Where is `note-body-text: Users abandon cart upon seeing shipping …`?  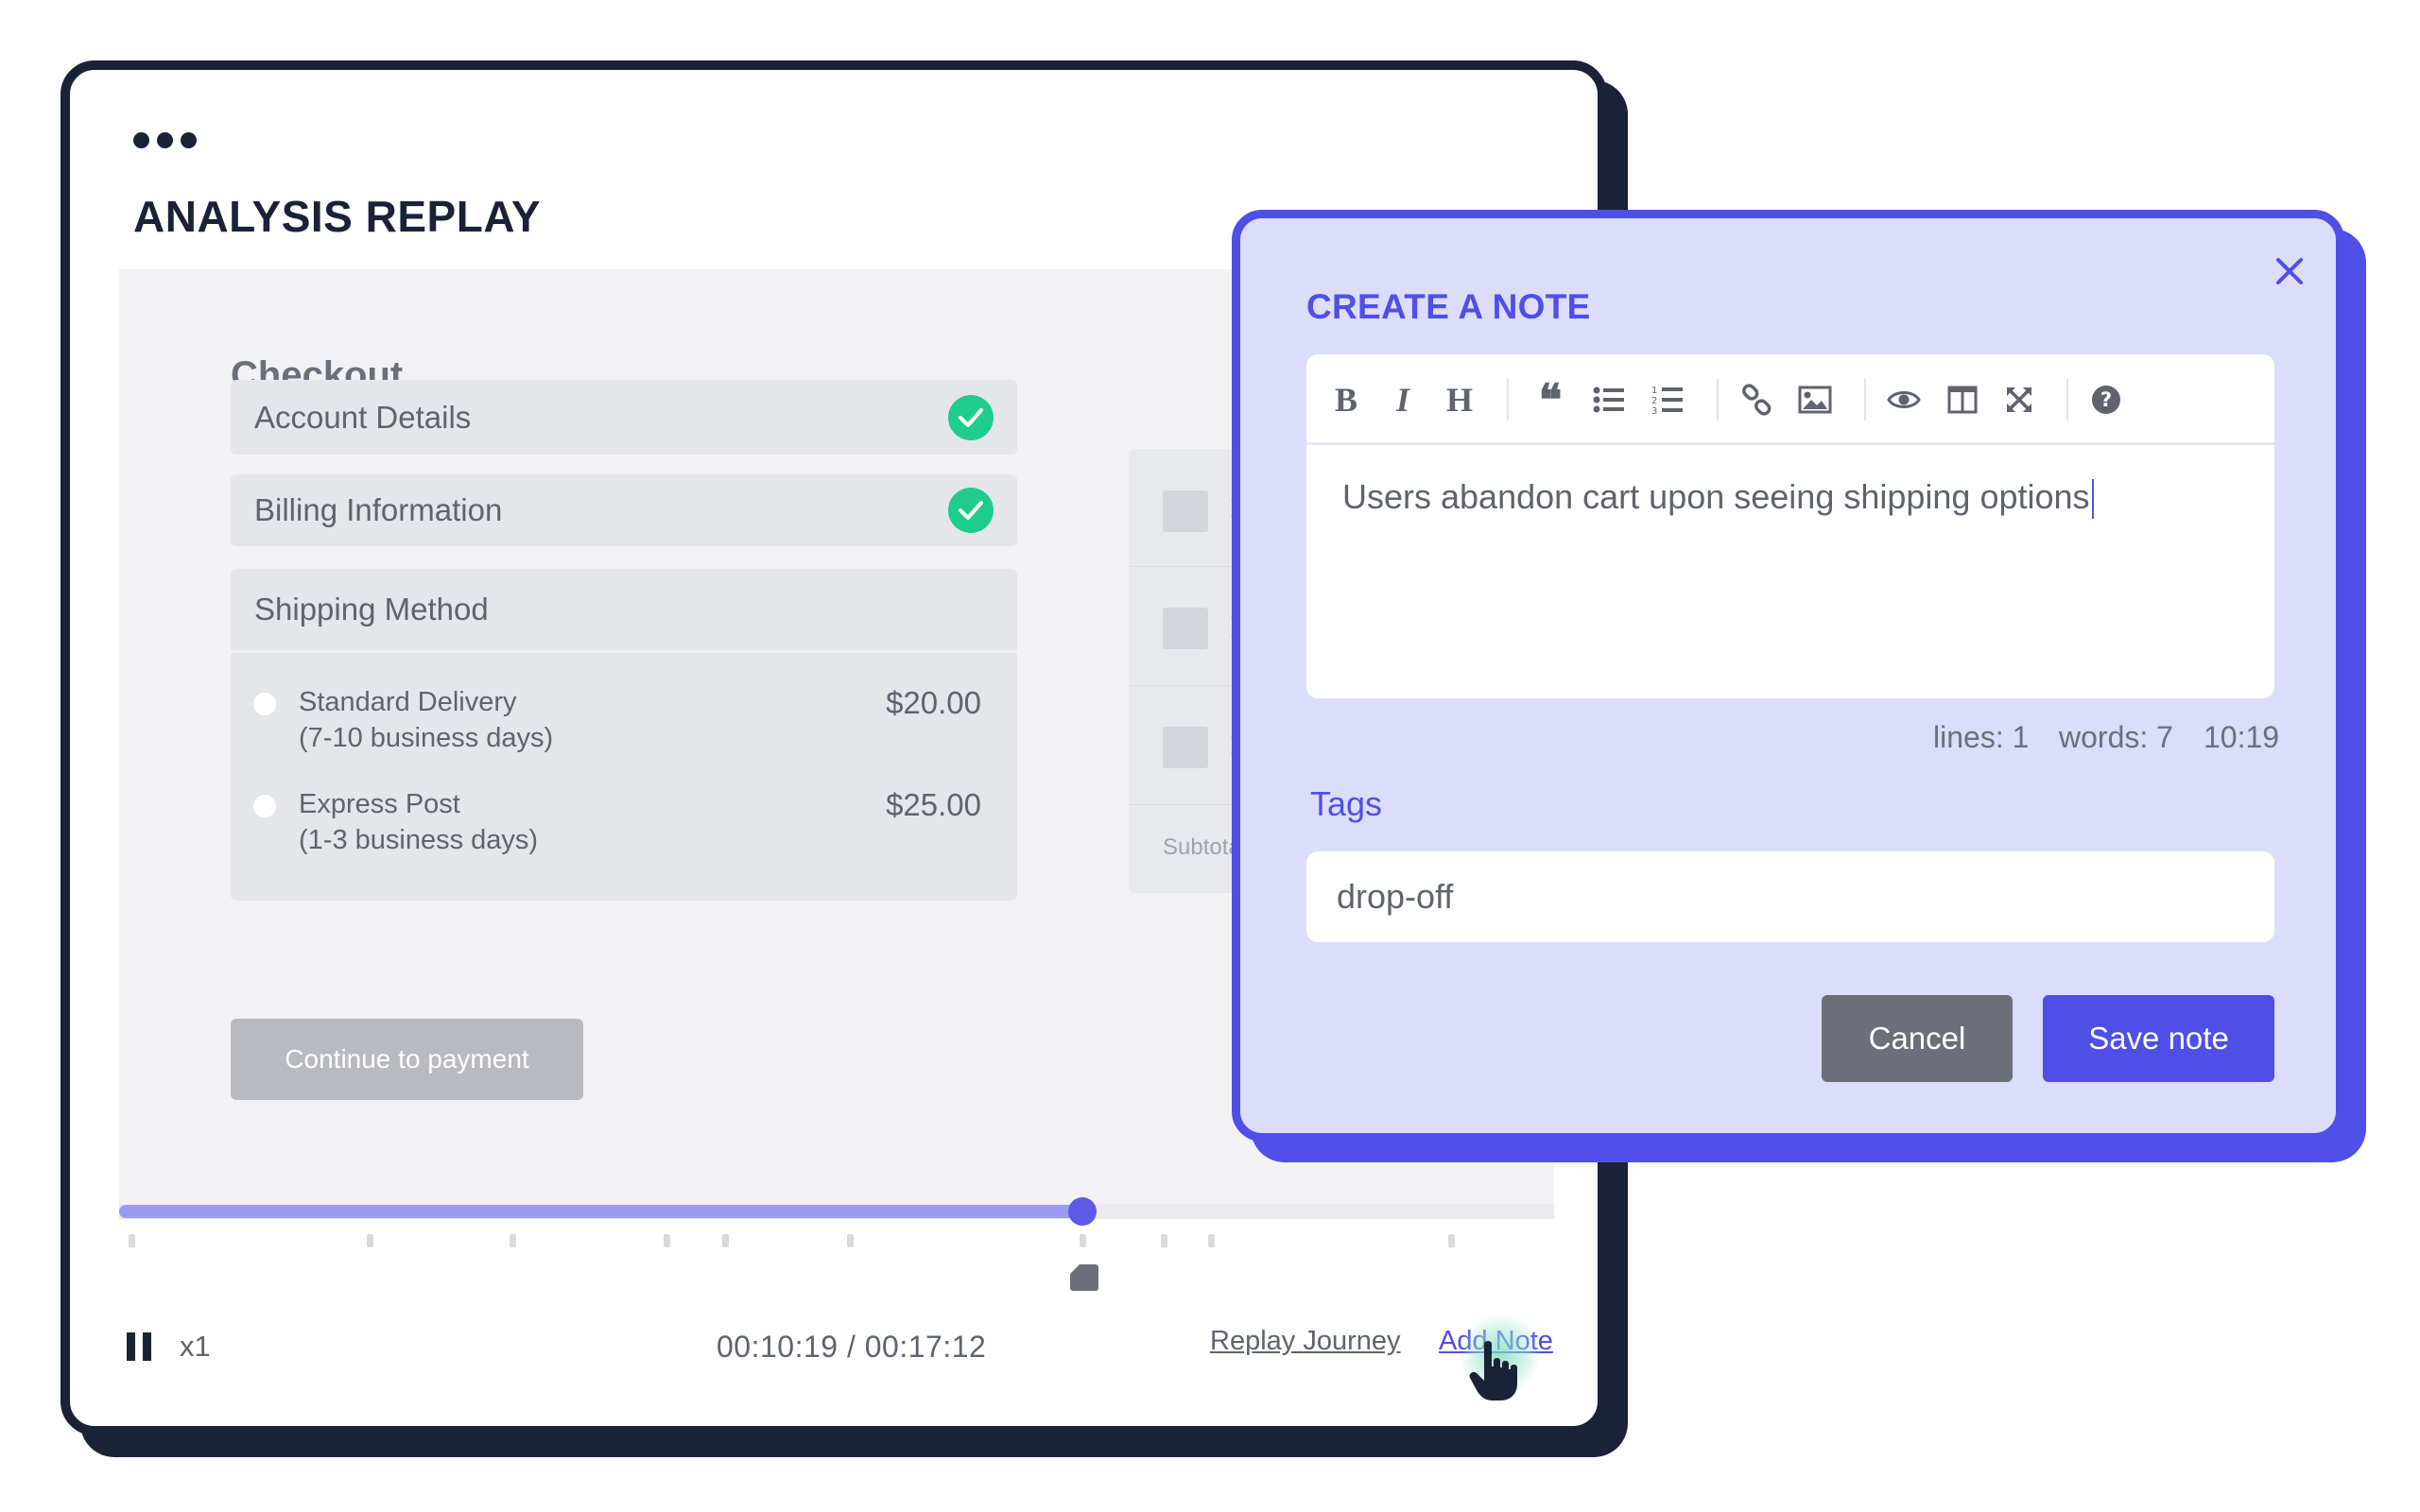 note-body-text: Users abandon cart upon seeing shipping … is located at coordinates (1716, 496).